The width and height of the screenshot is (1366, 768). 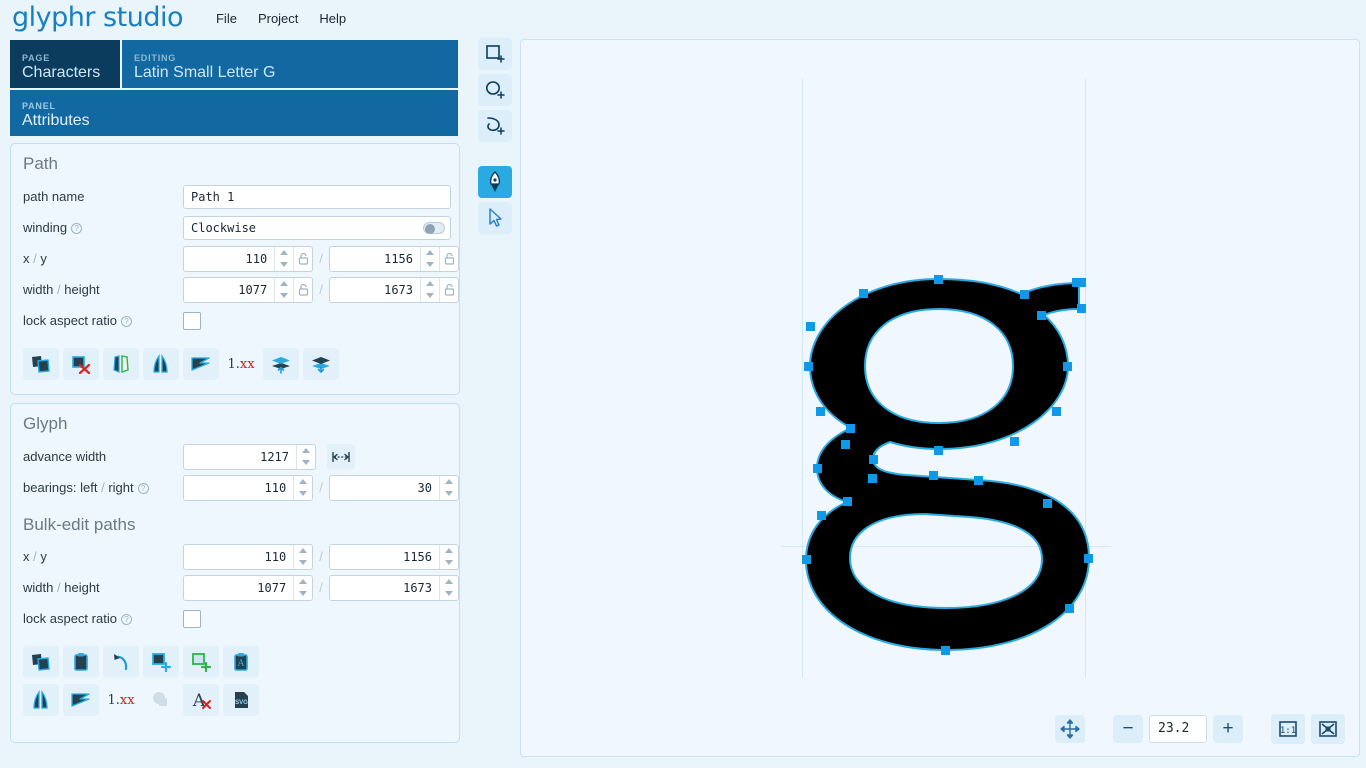 What do you see at coordinates (321, 487) in the screenshot?
I see `bearings-slash: /` at bounding box center [321, 487].